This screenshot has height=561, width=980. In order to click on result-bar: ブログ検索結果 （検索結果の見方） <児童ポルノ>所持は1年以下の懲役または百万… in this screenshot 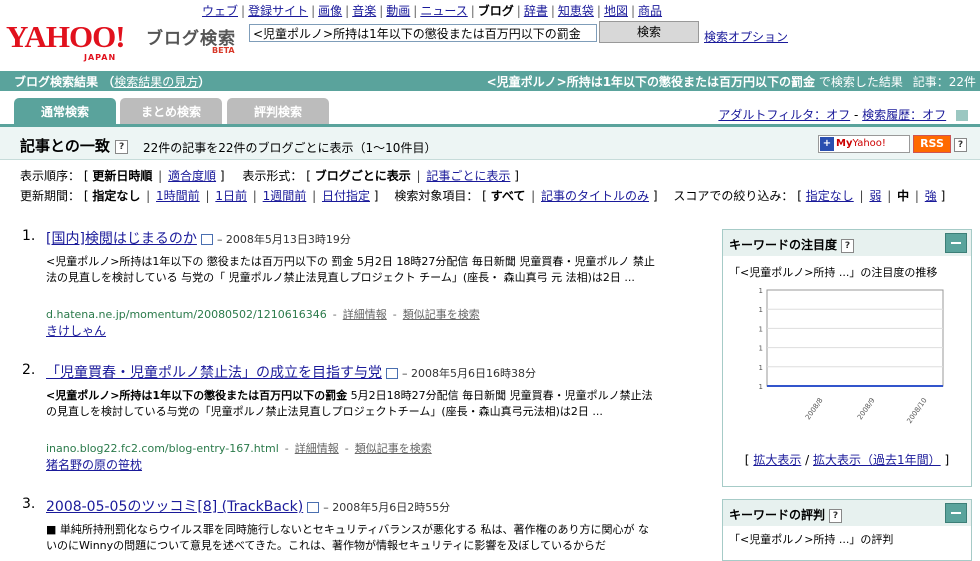, I will do `click(490, 81)`.